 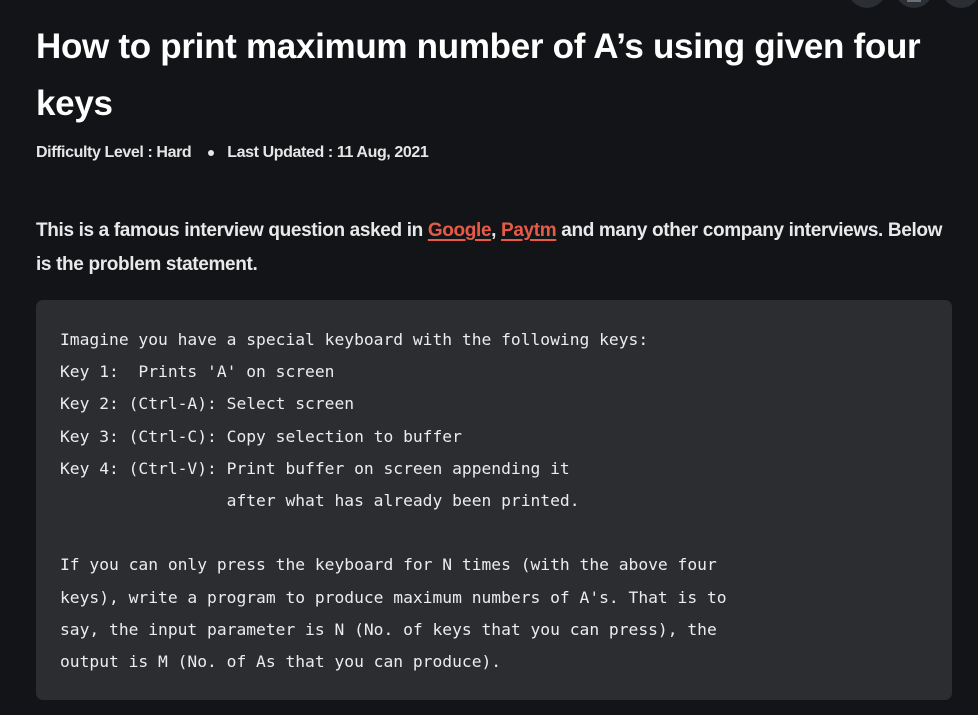 What do you see at coordinates (328, 152) in the screenshot?
I see `last-updated: Last Updated : 11 Aug, 2021` at bounding box center [328, 152].